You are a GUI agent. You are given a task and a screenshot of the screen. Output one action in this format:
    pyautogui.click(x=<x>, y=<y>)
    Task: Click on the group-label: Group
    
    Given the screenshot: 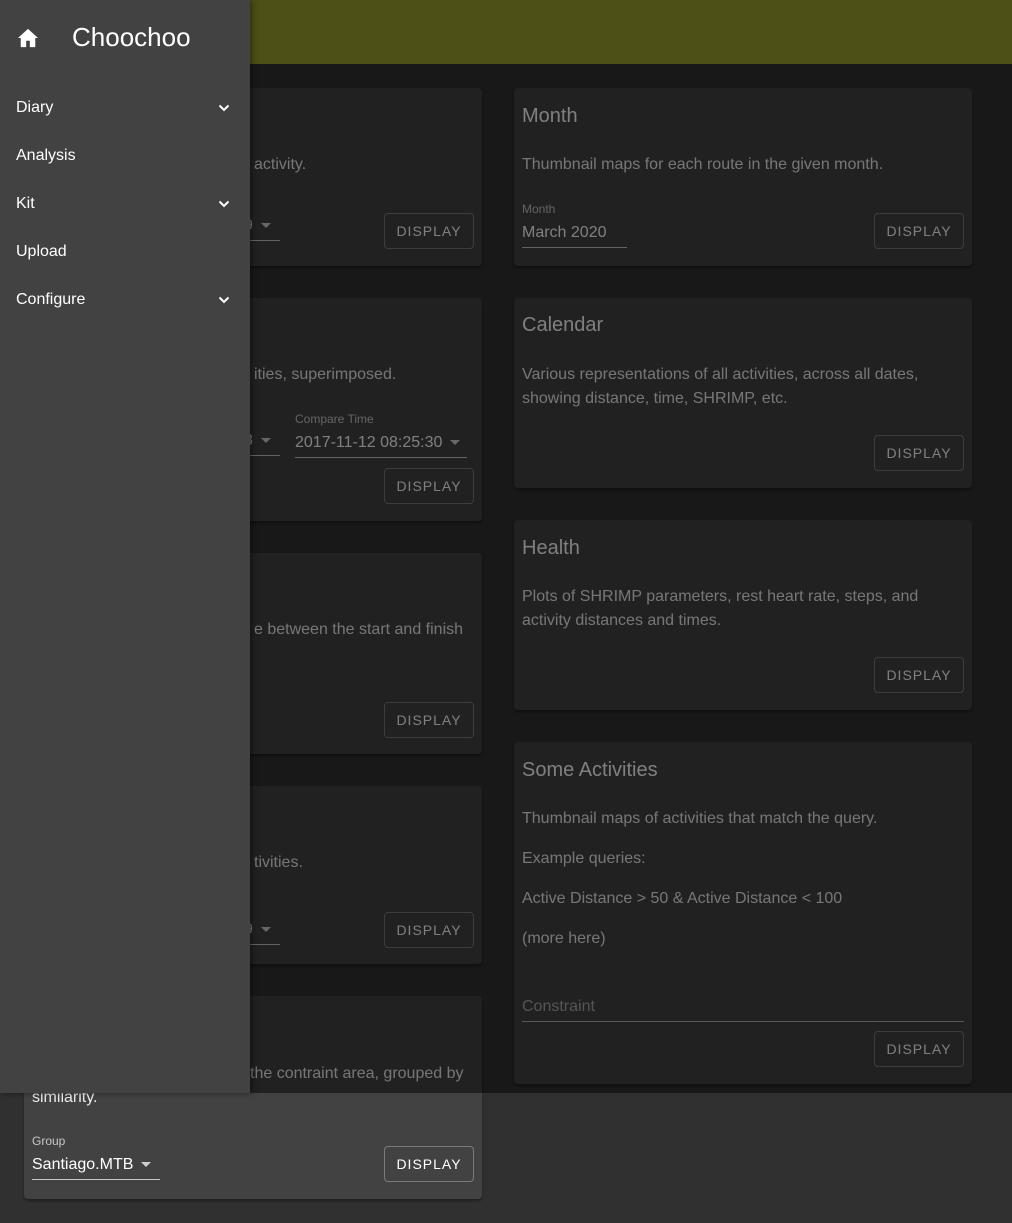 What is the action you would take?
    pyautogui.click(x=49, y=1141)
    